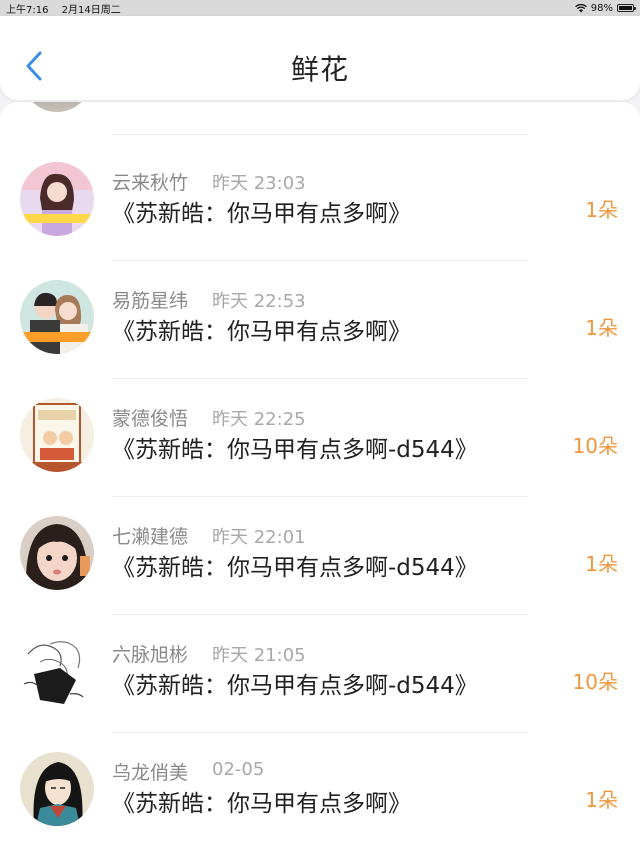 This screenshot has height=853, width=640. I want to click on list-item: 易筋星纬 昨天 22:53 《苏新皓：你马甲有点多啊》 1朵, so click(320, 319).